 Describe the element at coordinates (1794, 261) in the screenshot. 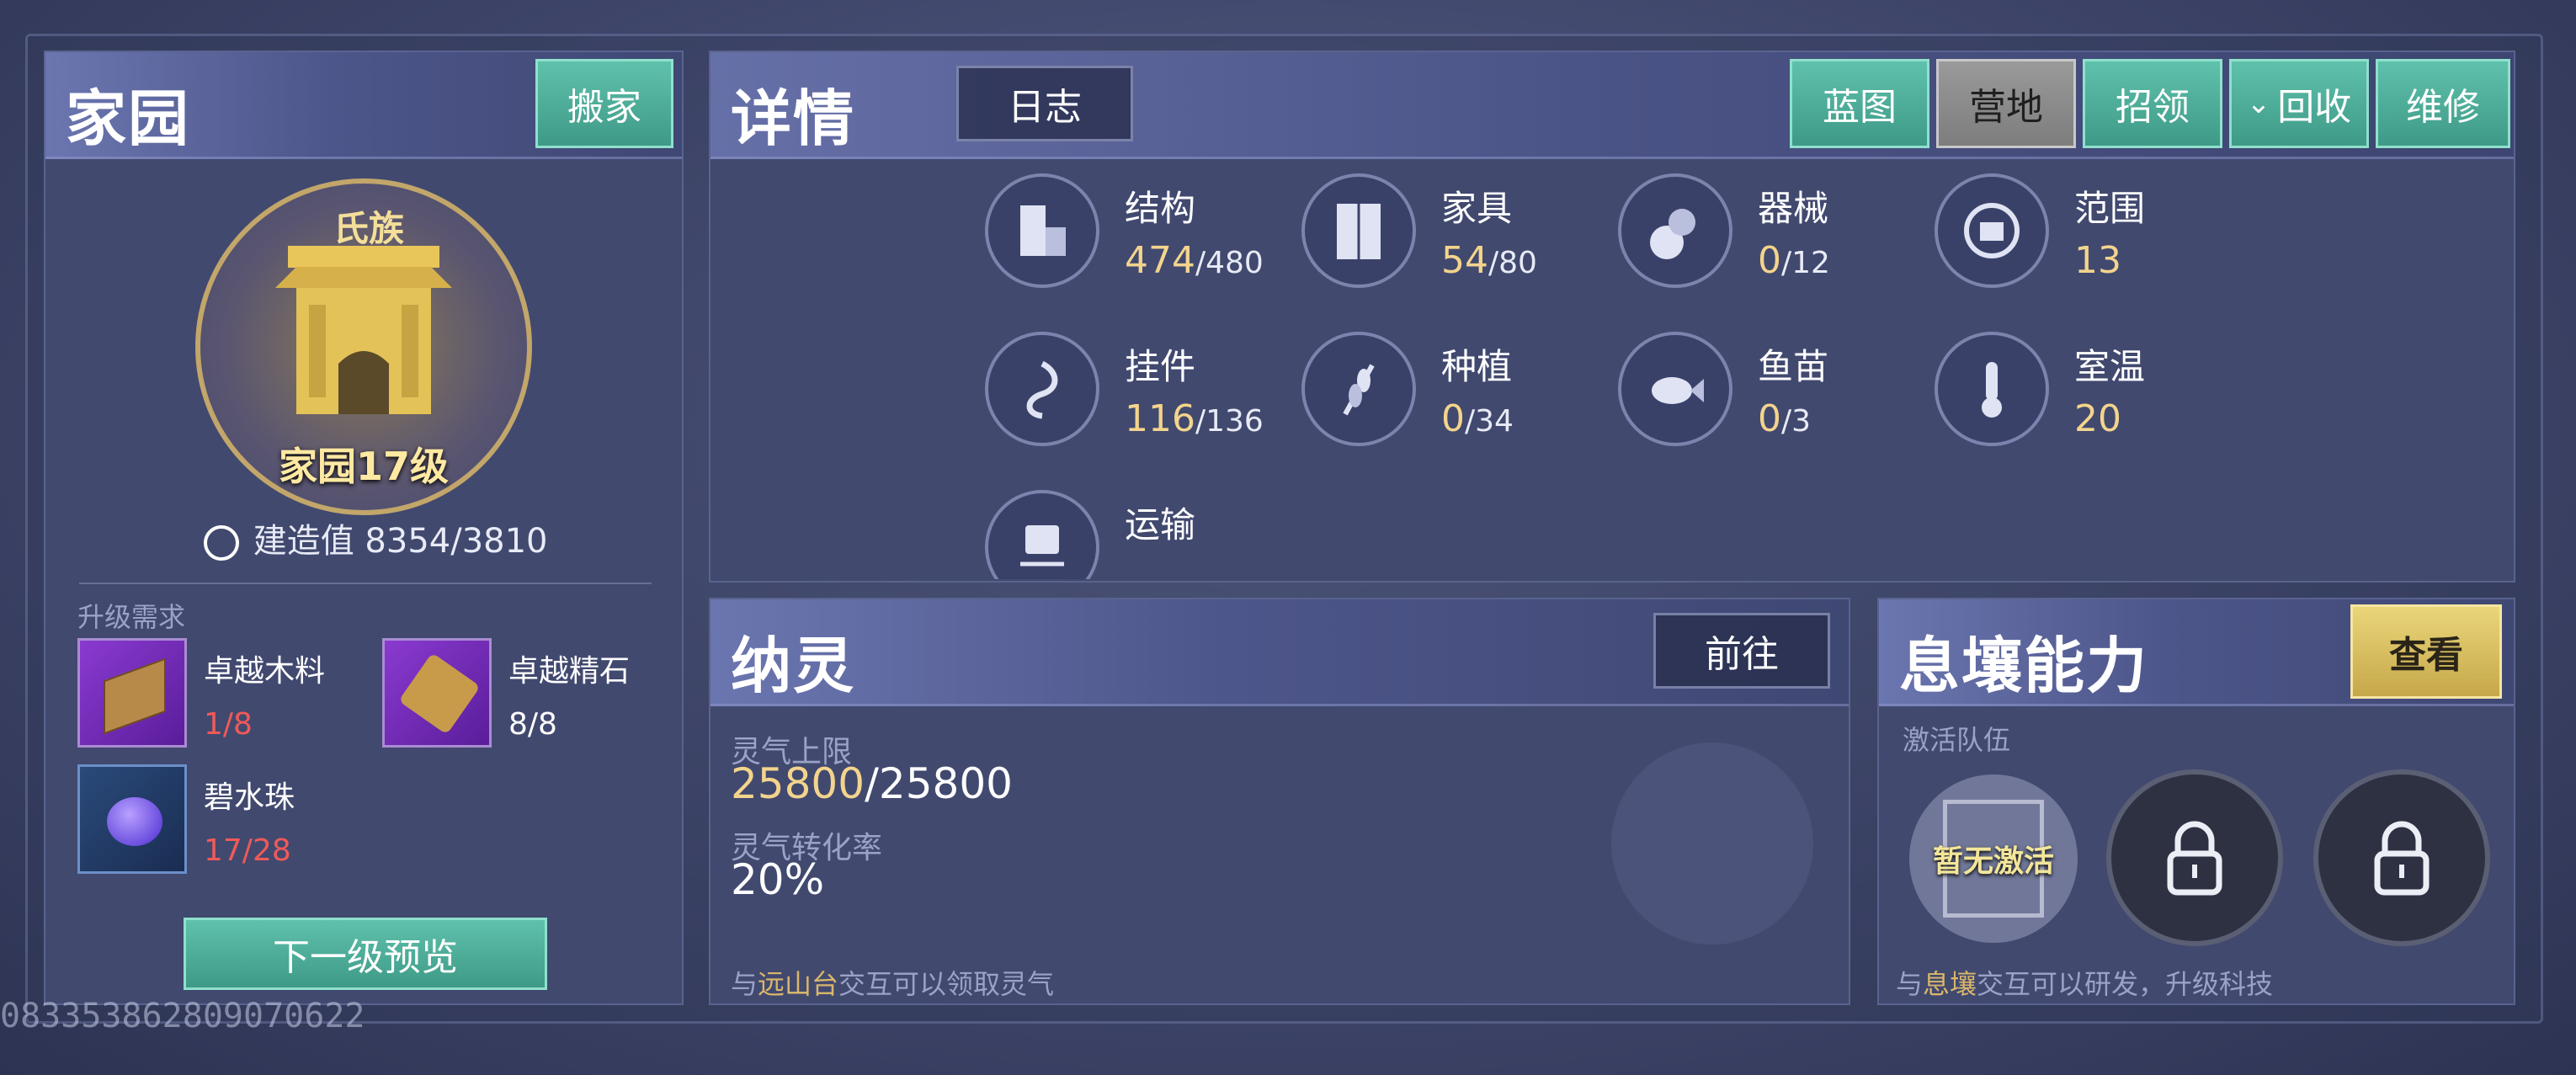

I see `stat-value: 0/12` at that location.